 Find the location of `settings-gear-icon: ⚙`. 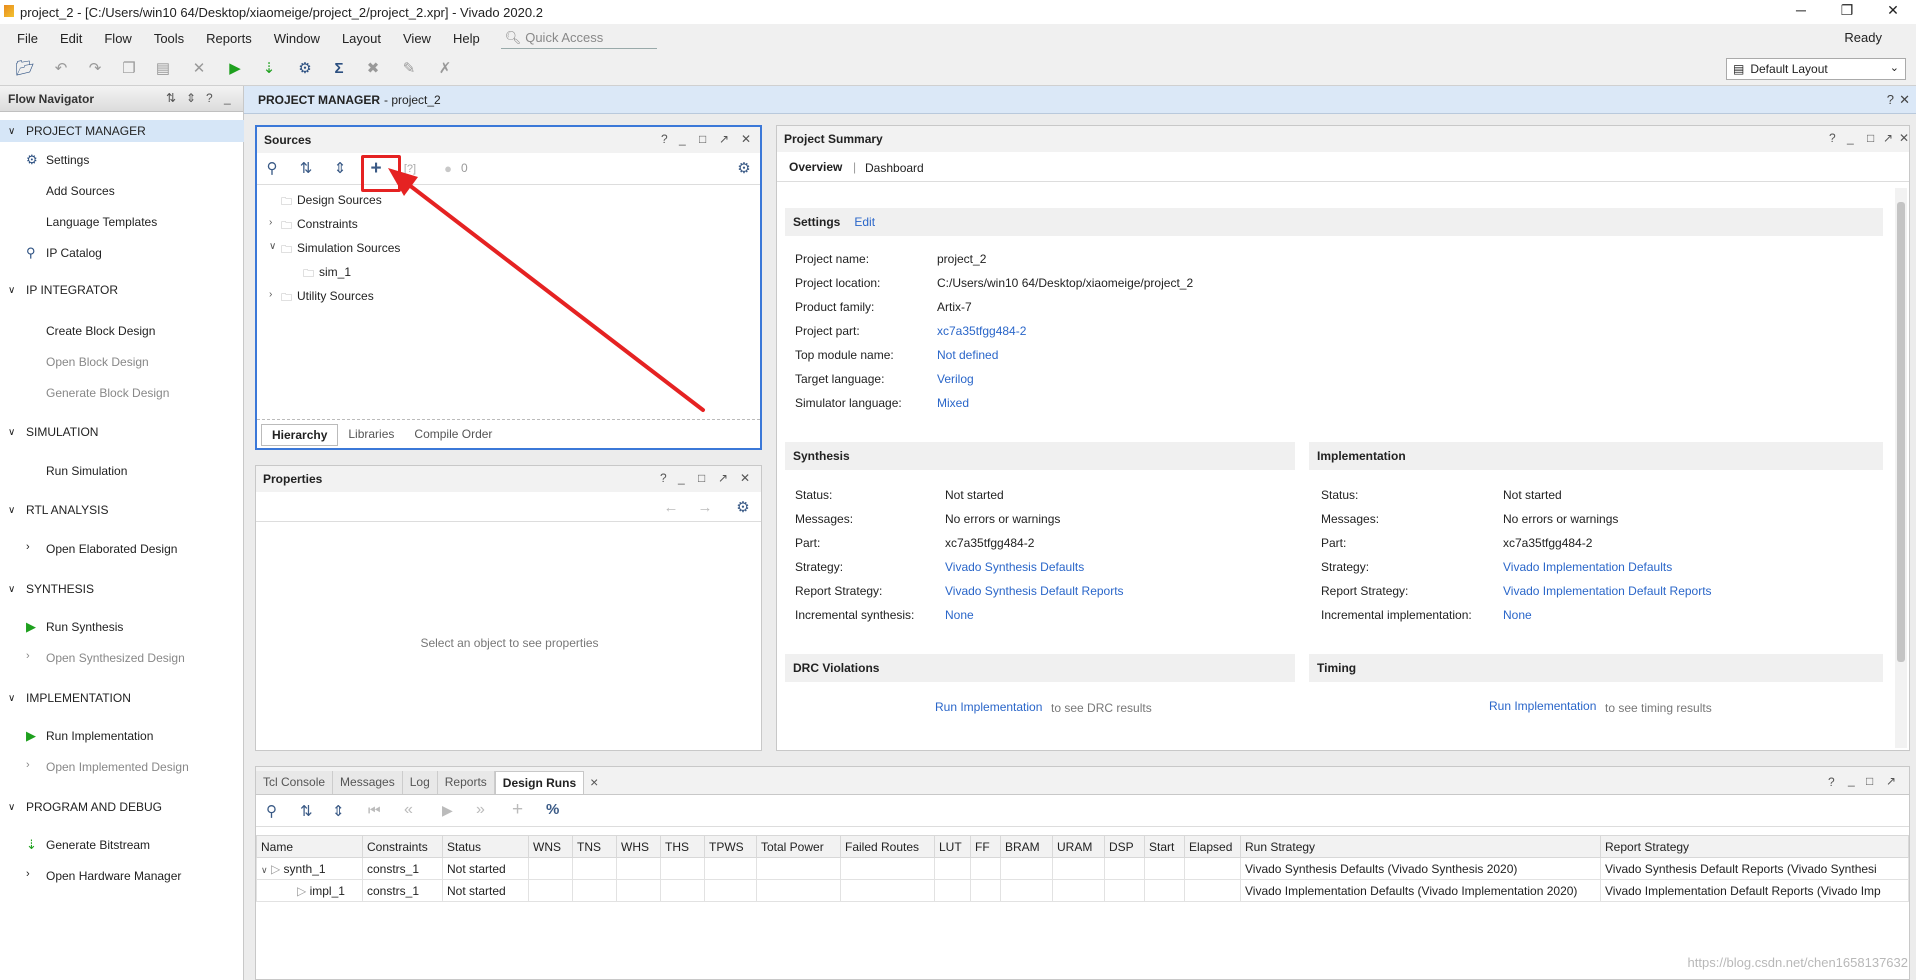

settings-gear-icon: ⚙ is located at coordinates (305, 69).